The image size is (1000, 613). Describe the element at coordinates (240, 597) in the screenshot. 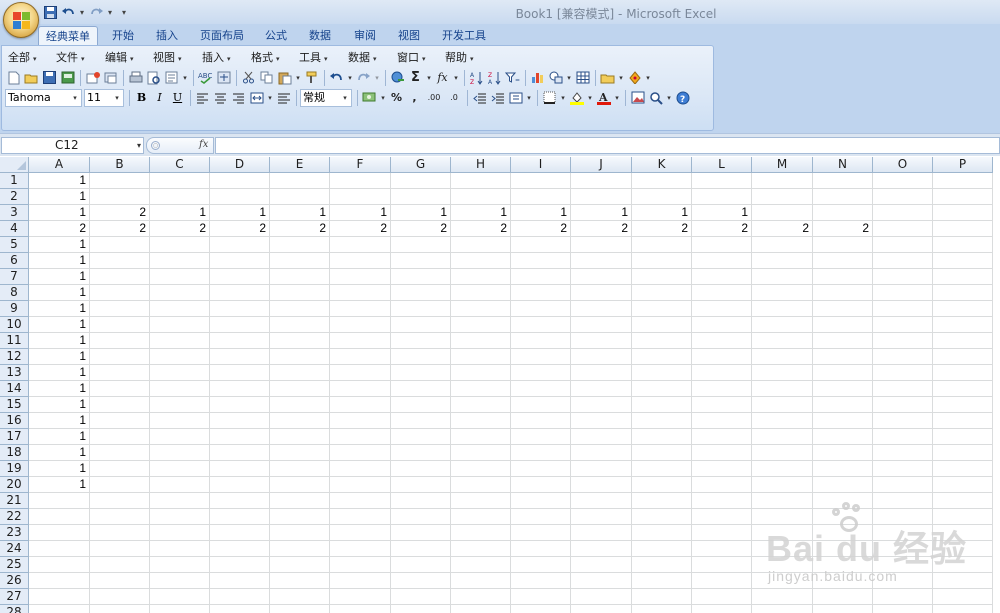

I see `cell-d27` at that location.